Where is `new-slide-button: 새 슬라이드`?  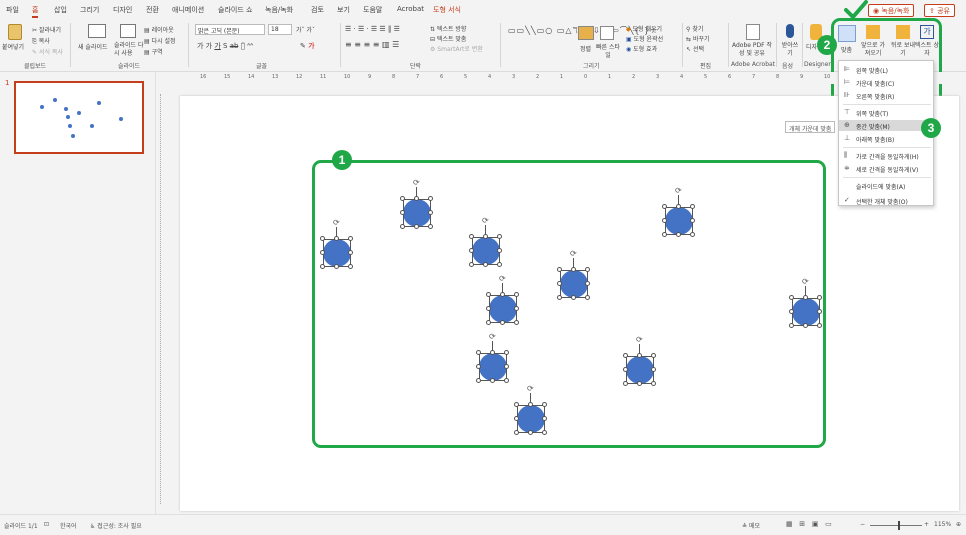 new-slide-button: 새 슬라이드 is located at coordinates (93, 46).